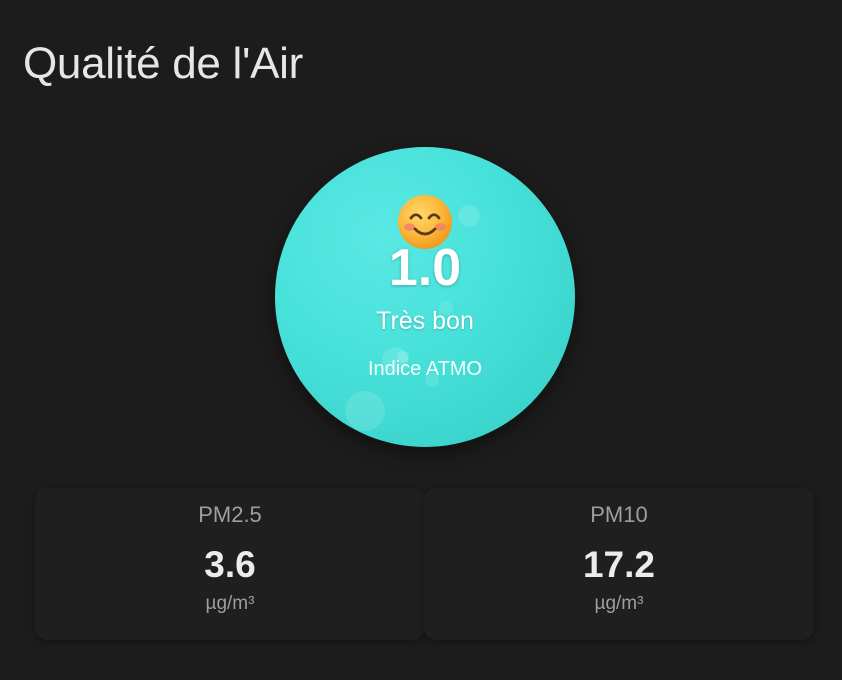  I want to click on pollutant-card-pm25: PM2.5 3.6 µg/m³, so click(230, 564).